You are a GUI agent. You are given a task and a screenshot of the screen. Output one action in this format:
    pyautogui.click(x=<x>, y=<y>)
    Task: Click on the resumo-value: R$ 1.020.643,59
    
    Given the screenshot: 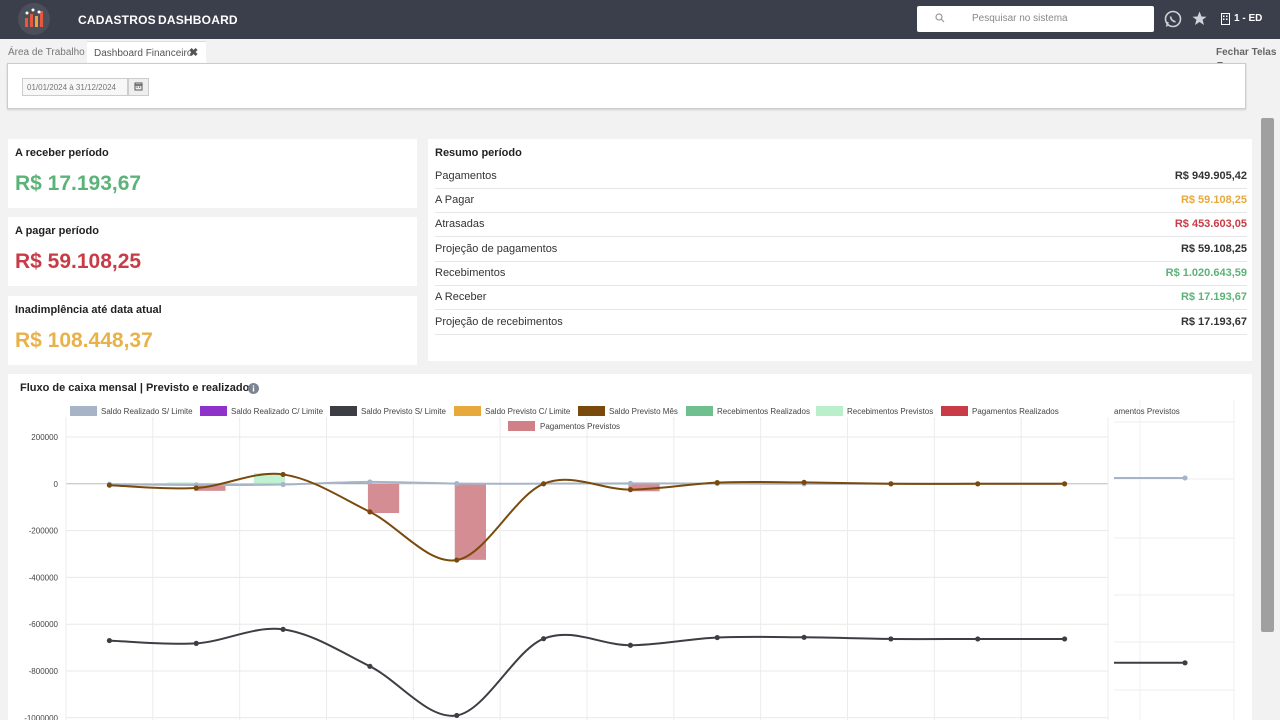 What is the action you would take?
    pyautogui.click(x=1206, y=273)
    